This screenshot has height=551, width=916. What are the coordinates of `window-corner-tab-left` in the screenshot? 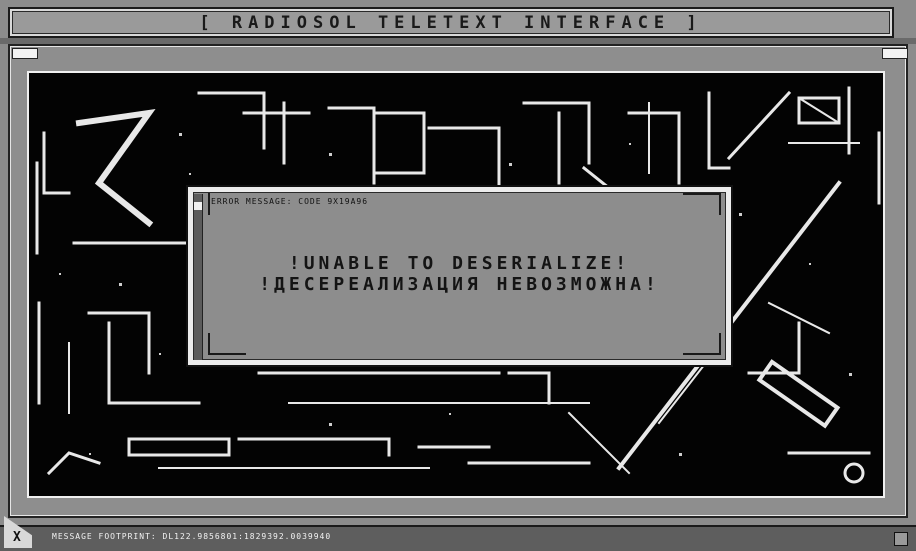 It's located at (25, 53).